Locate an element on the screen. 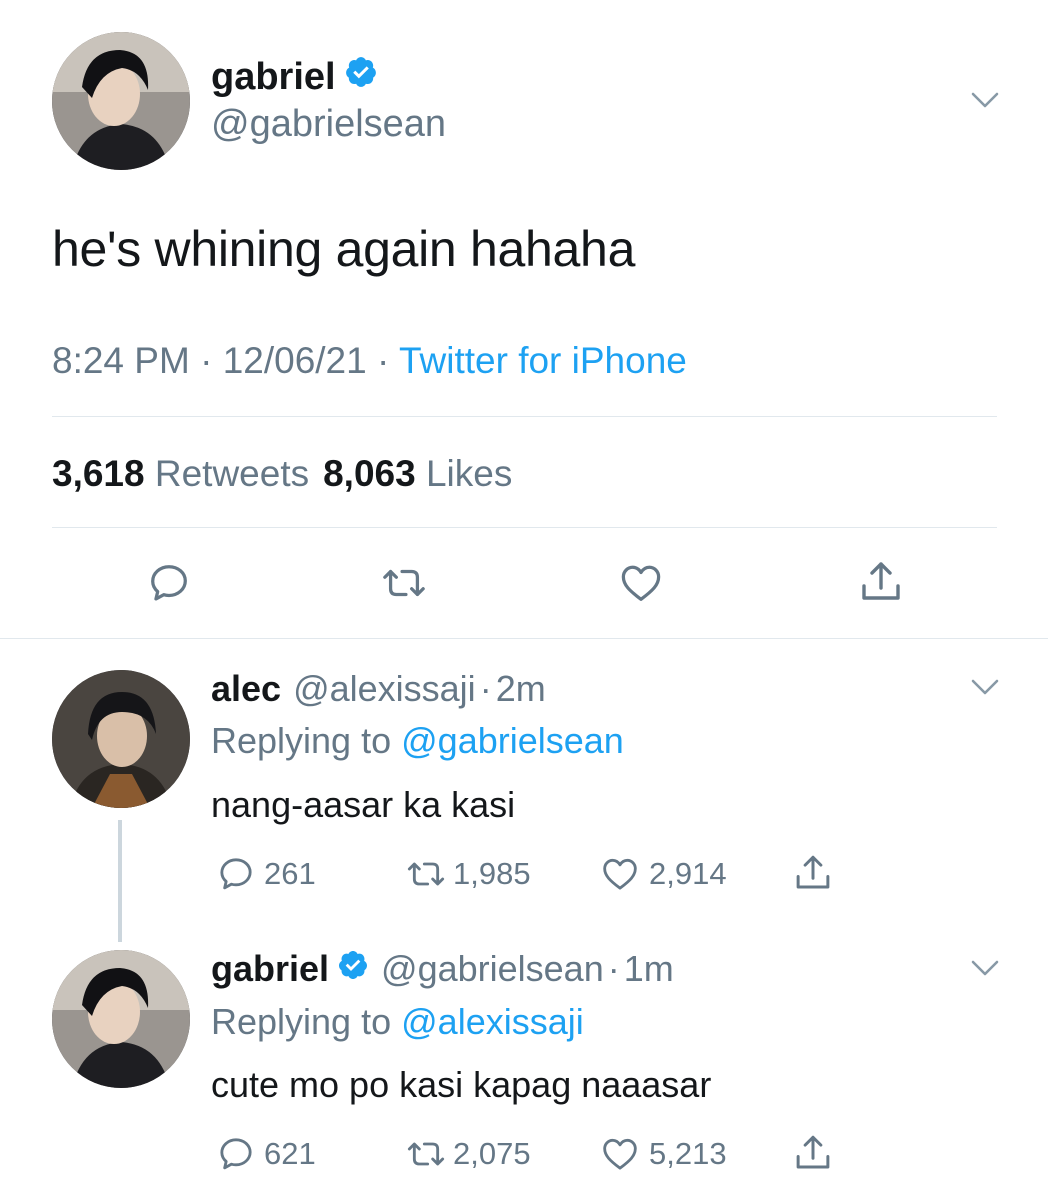 Image resolution: width=1048 pixels, height=1200 pixels. like-count: 2,914 is located at coordinates (688, 873).